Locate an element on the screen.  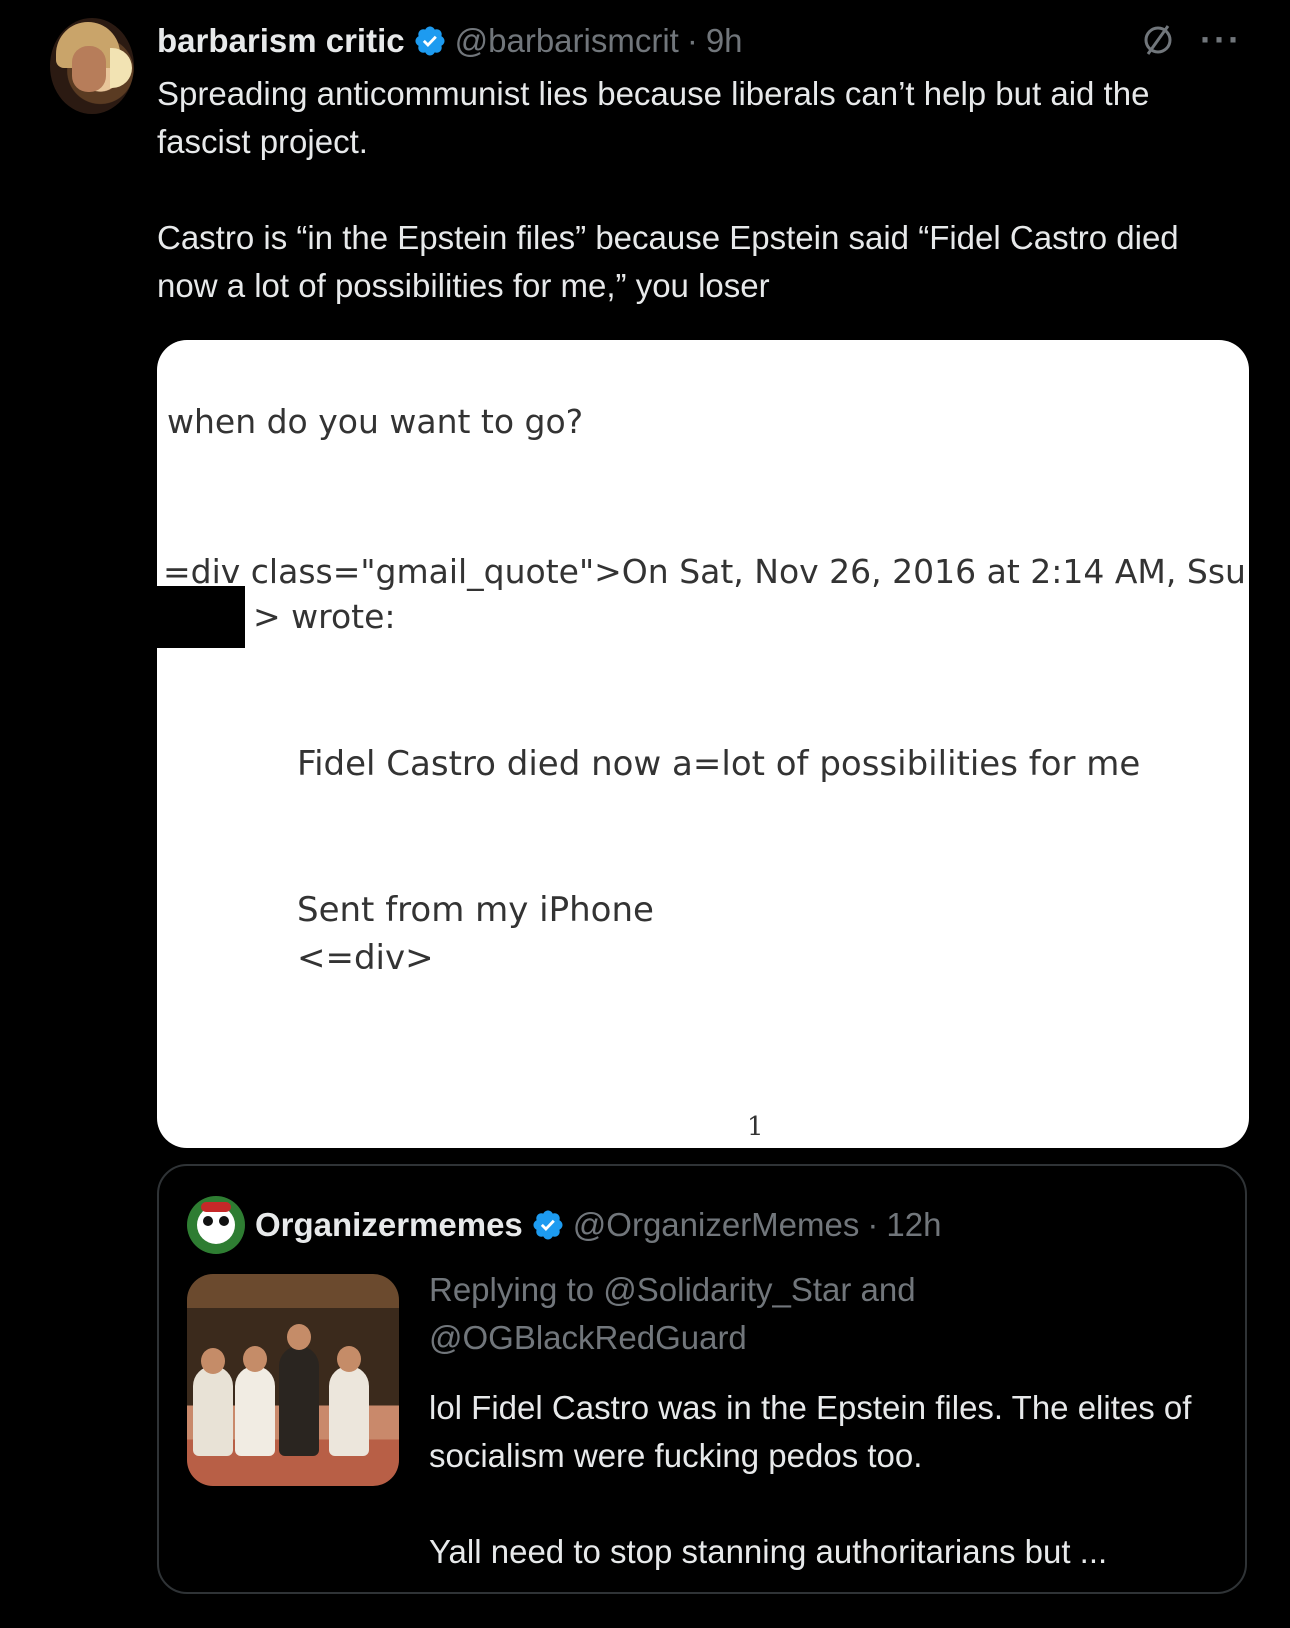
timestamp: 9h is located at coordinates (724, 41).